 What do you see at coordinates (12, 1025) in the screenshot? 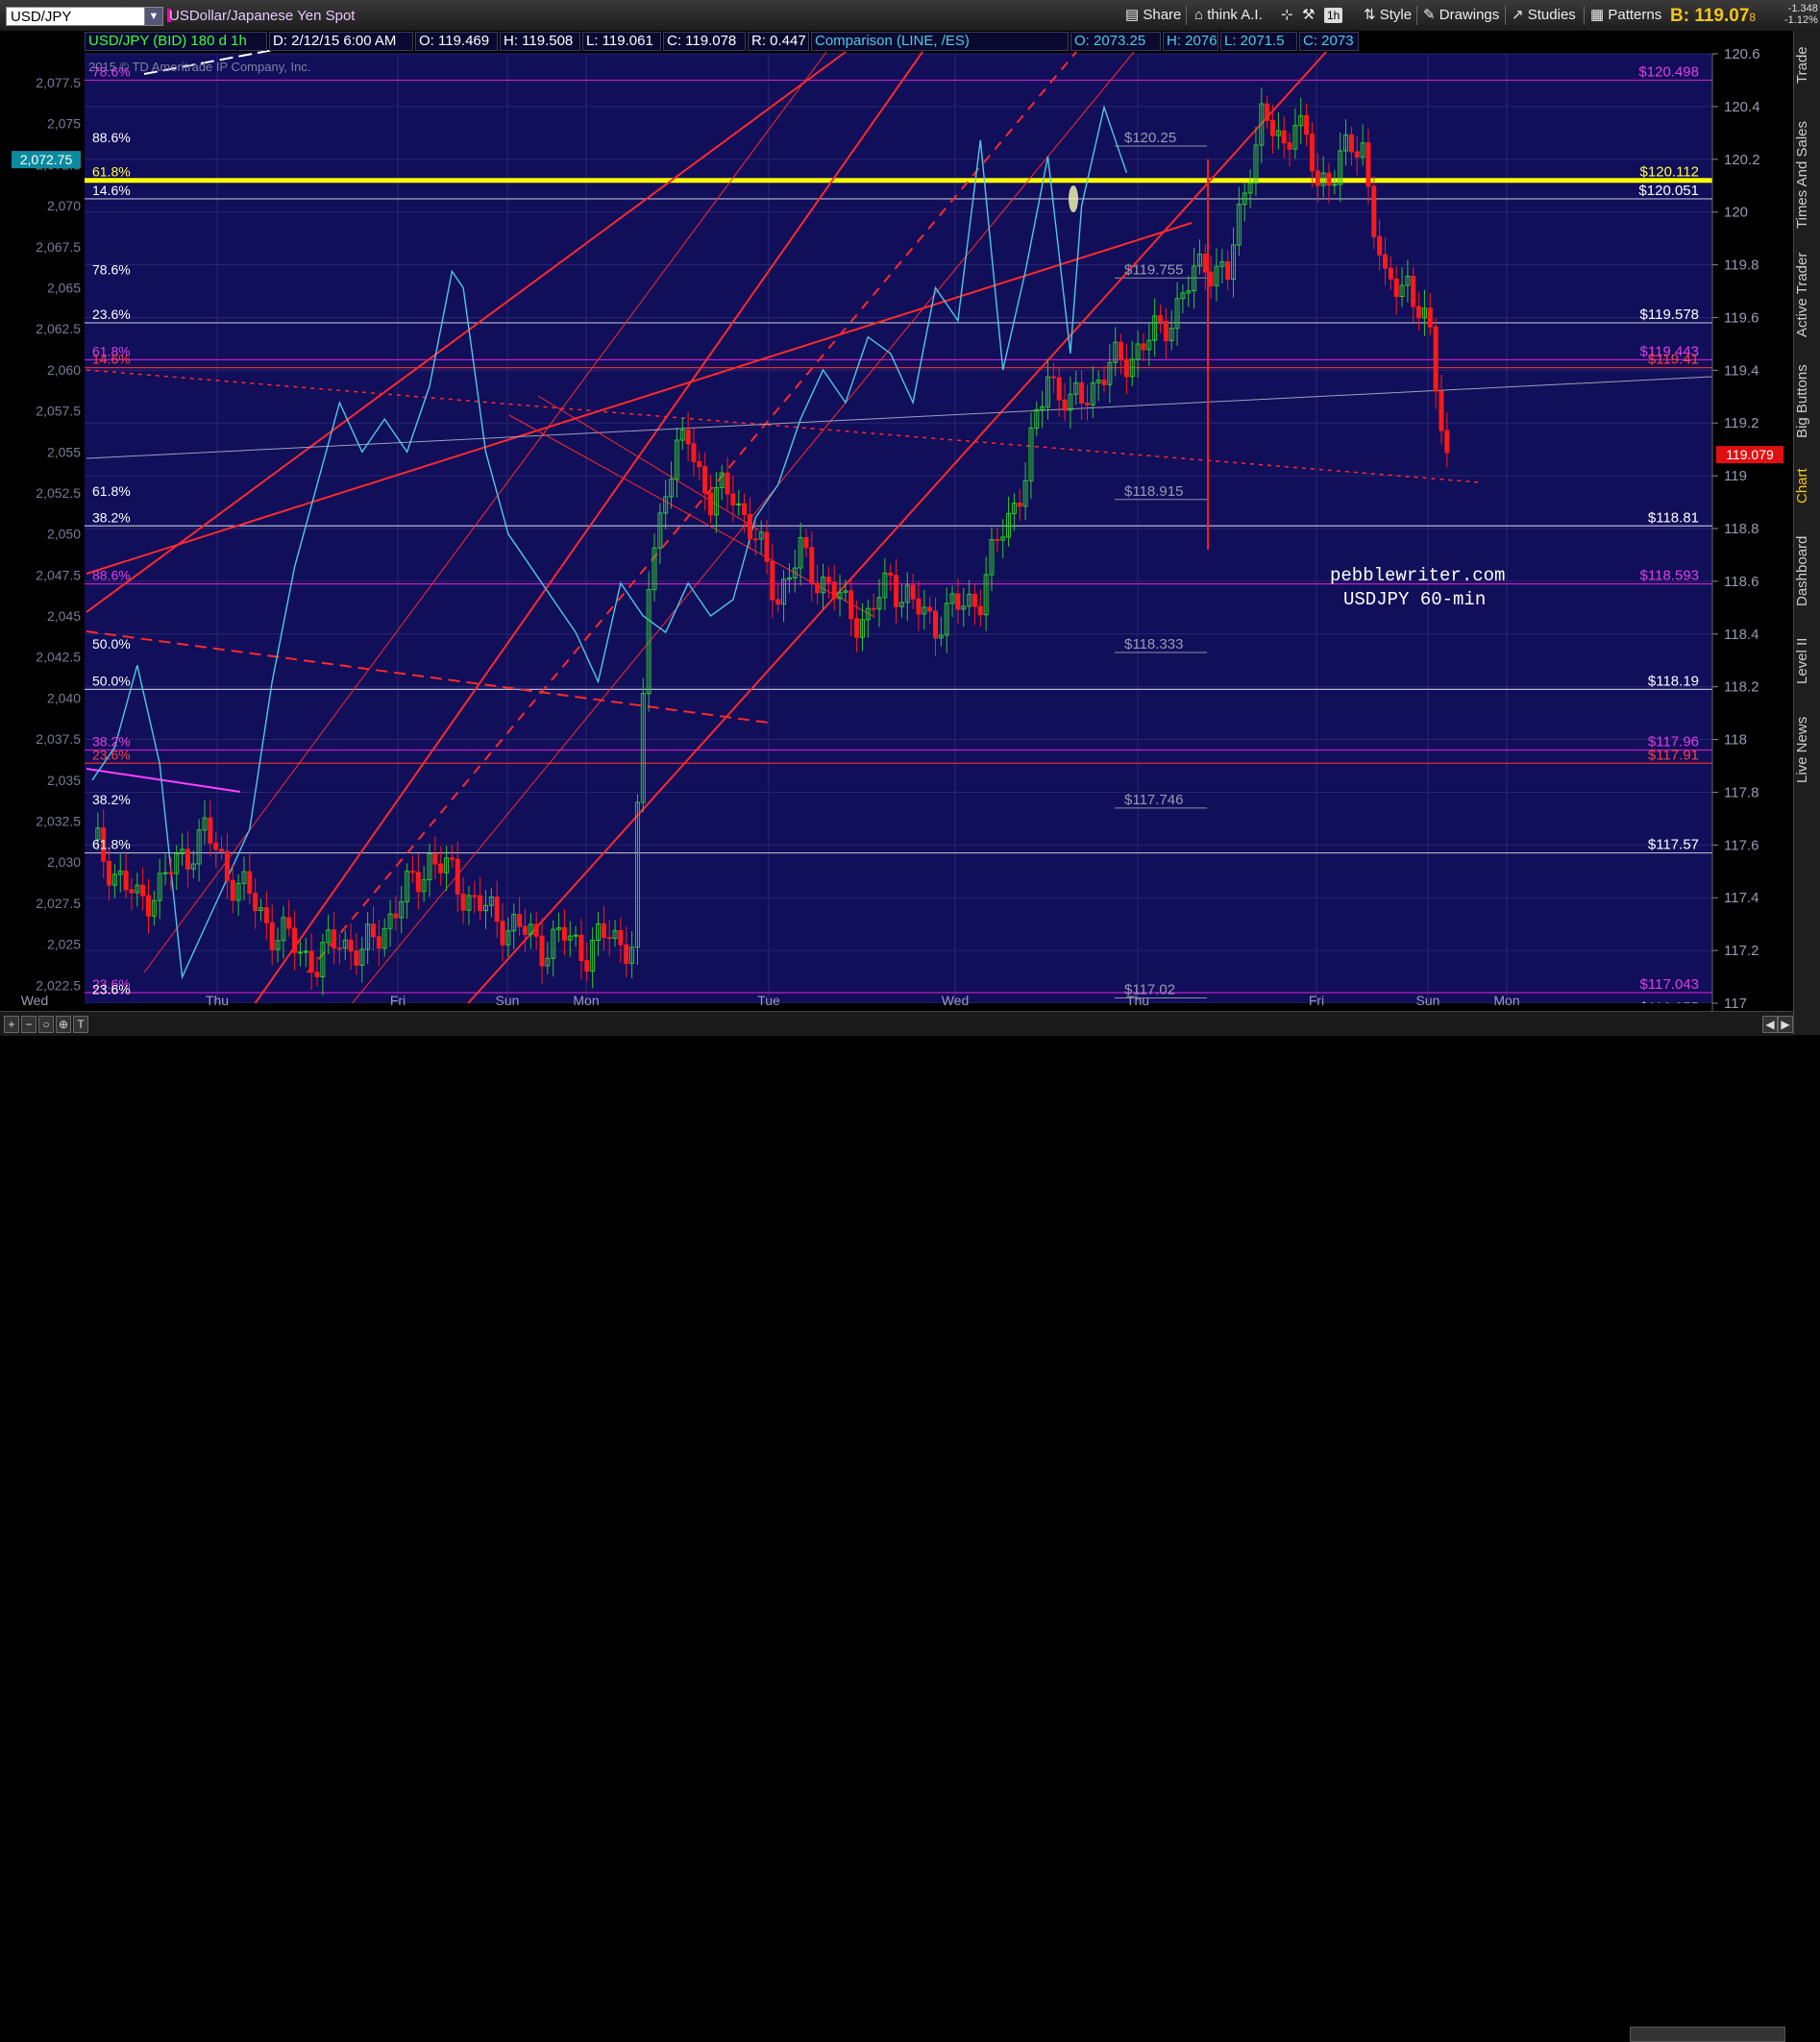
I see `zoom-in-icon: +` at bounding box center [12, 1025].